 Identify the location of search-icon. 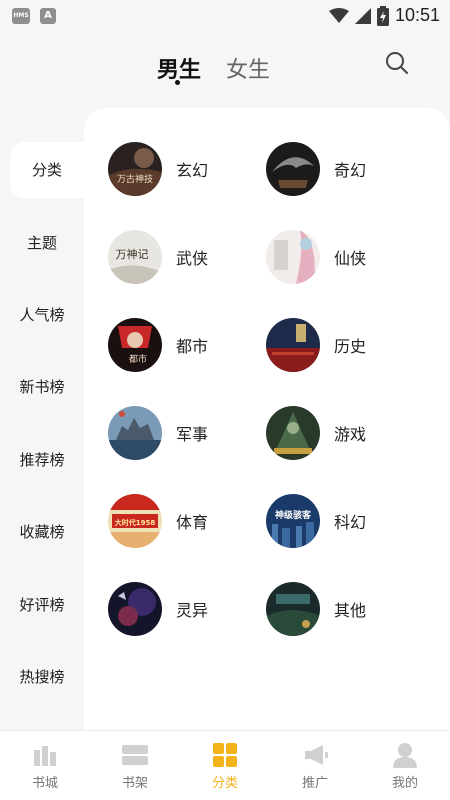
(397, 63).